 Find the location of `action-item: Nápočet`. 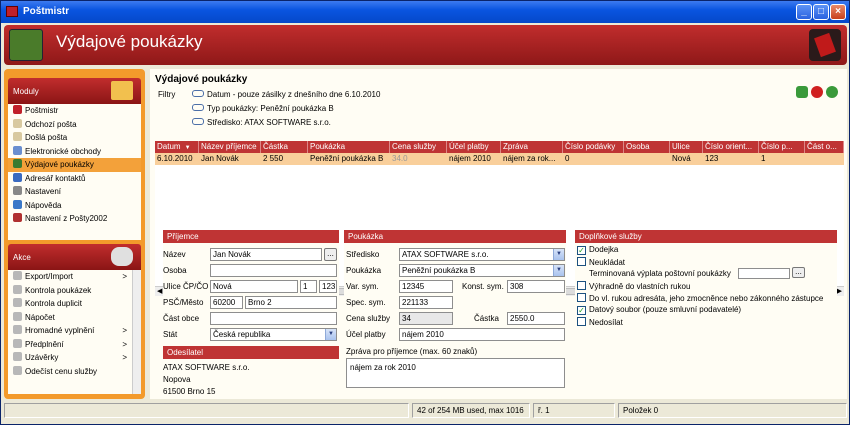

action-item: Nápočet is located at coordinates (74, 318).